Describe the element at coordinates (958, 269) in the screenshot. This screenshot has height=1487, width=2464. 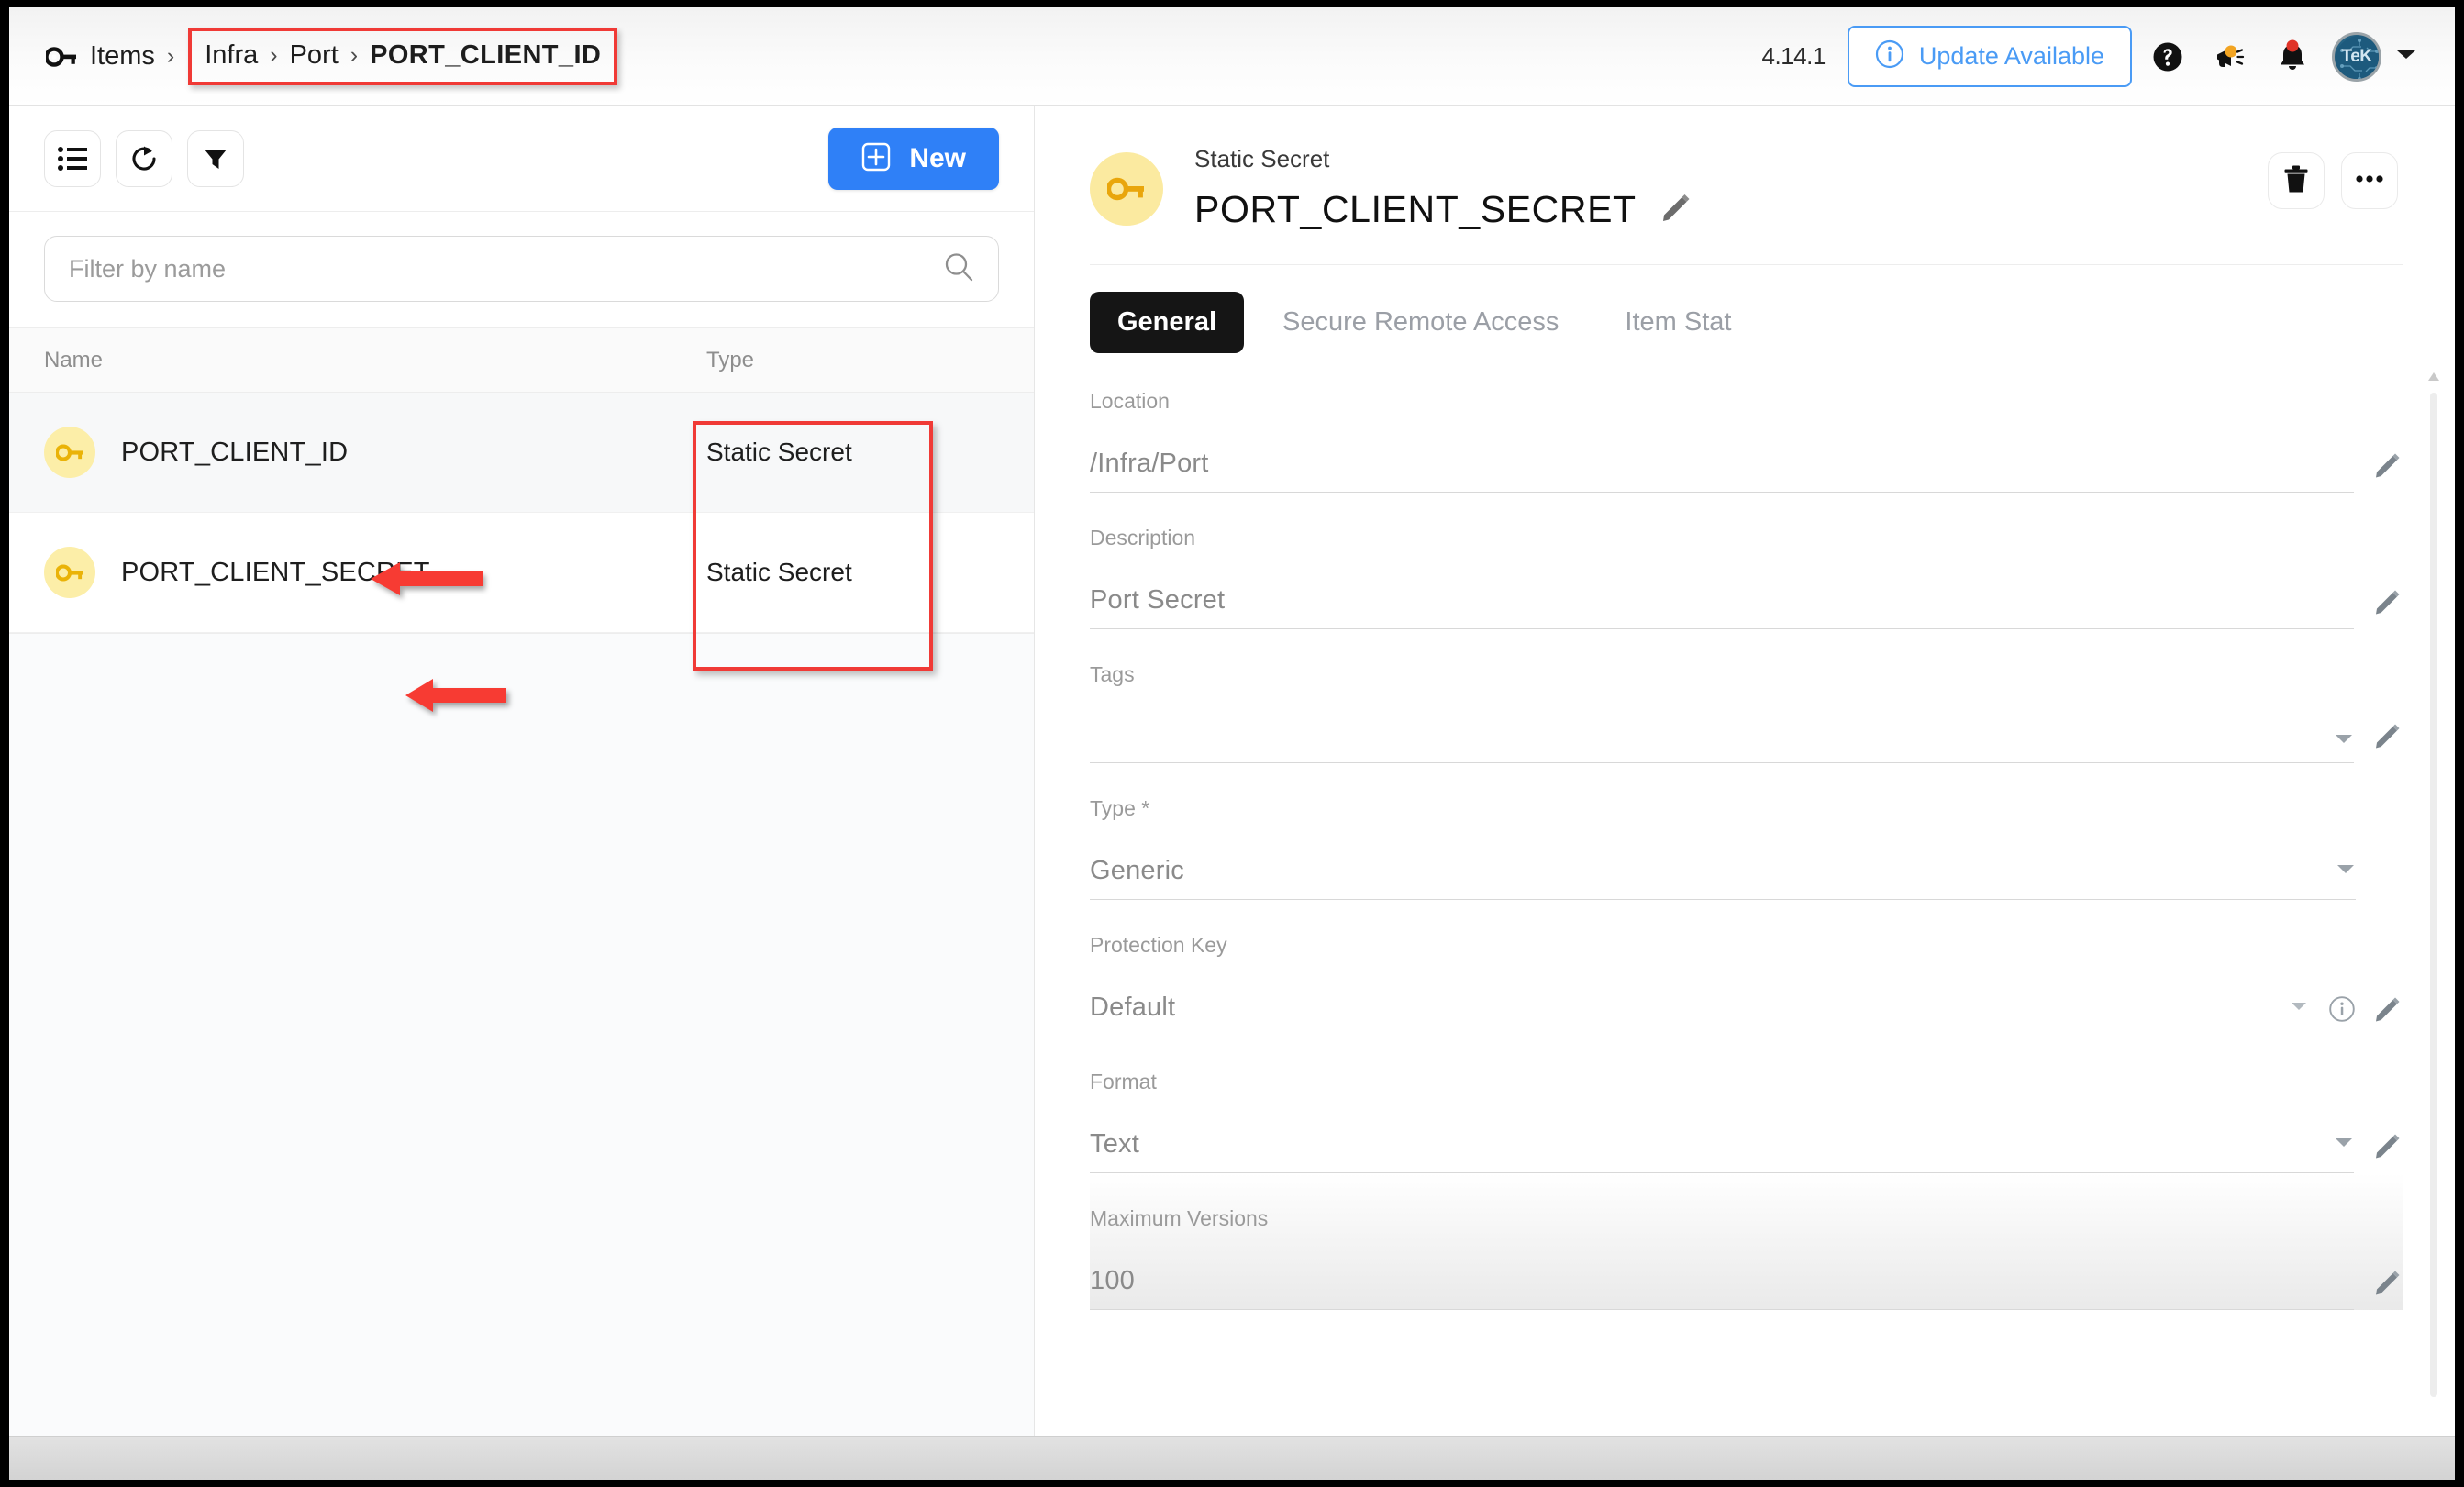
I see `search-icon` at that location.